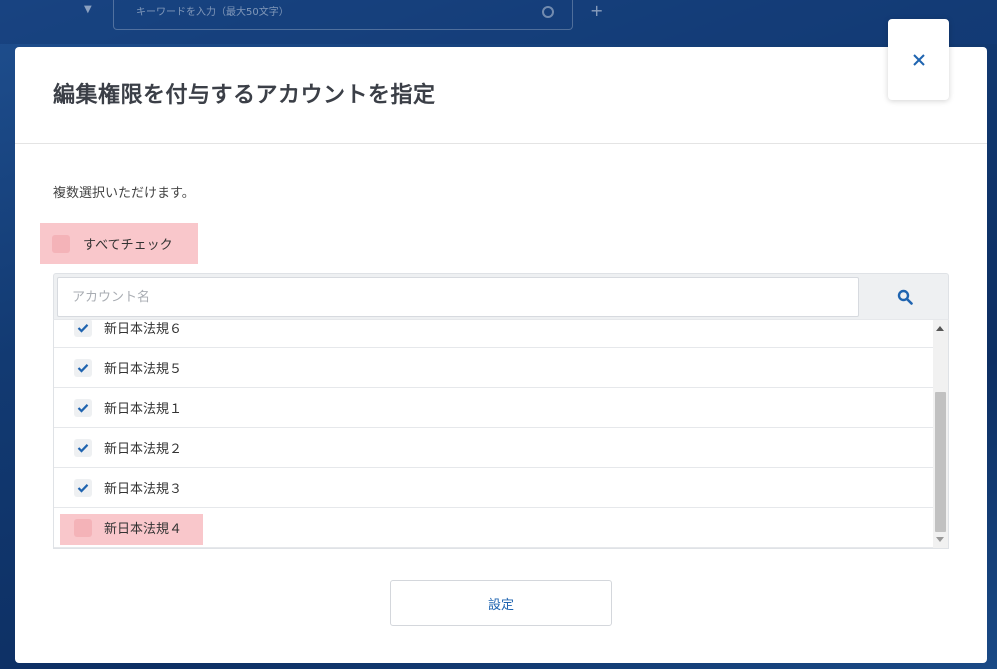  Describe the element at coordinates (61, 243) in the screenshot. I see `check-all-checkbox` at that location.